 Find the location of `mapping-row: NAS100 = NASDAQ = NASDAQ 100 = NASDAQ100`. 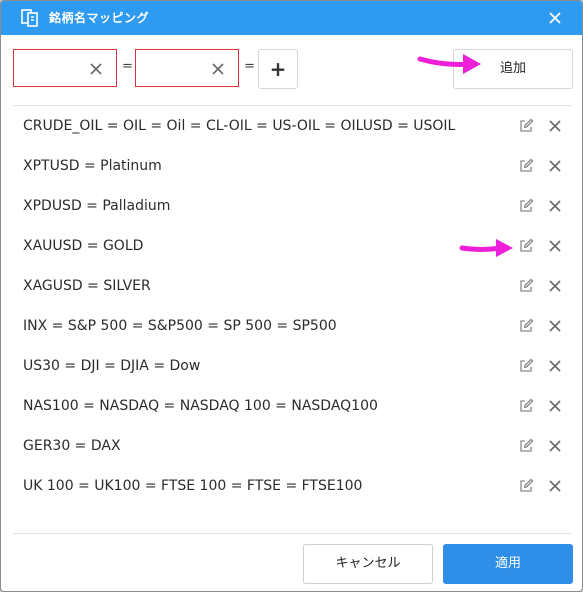

mapping-row: NAS100 = NASDAQ = NASDAQ 100 = NASDAQ100 is located at coordinates (291, 406).